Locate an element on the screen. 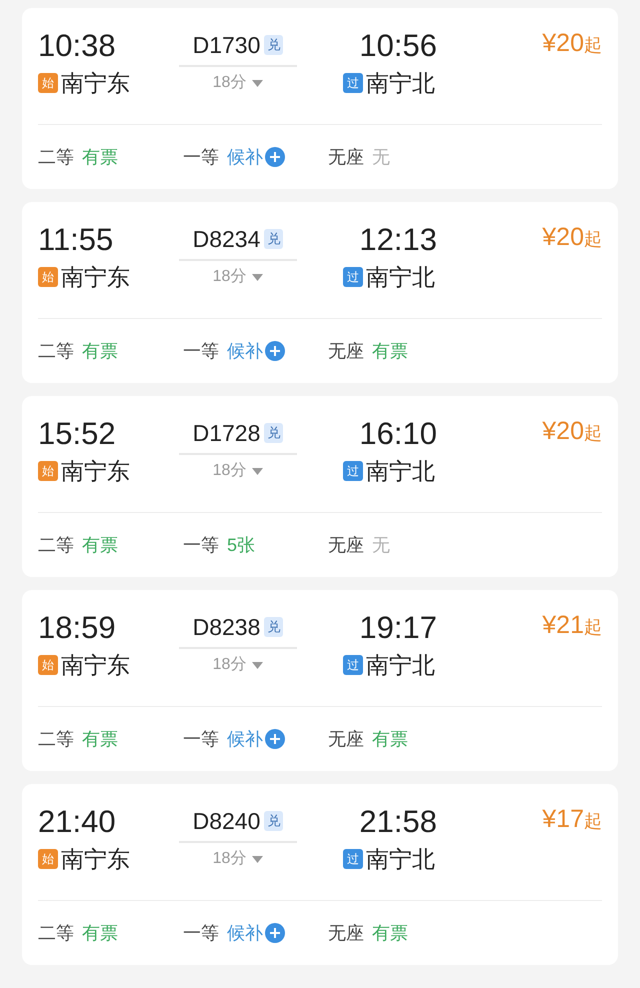 Image resolution: width=640 pixels, height=988 pixels. arrival-time: 21:58 is located at coordinates (398, 822).